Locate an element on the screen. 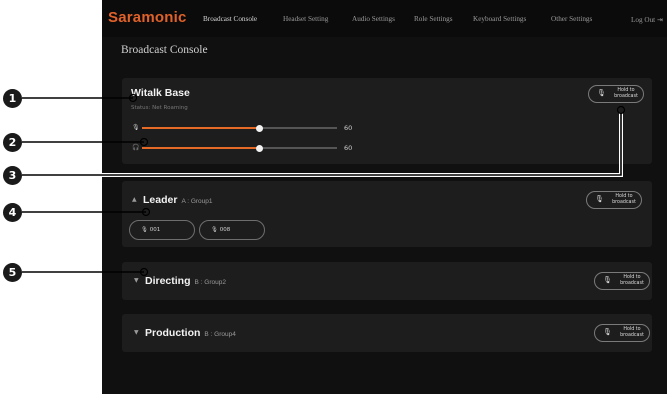  callout-badge-5: 5 is located at coordinates (12, 272).